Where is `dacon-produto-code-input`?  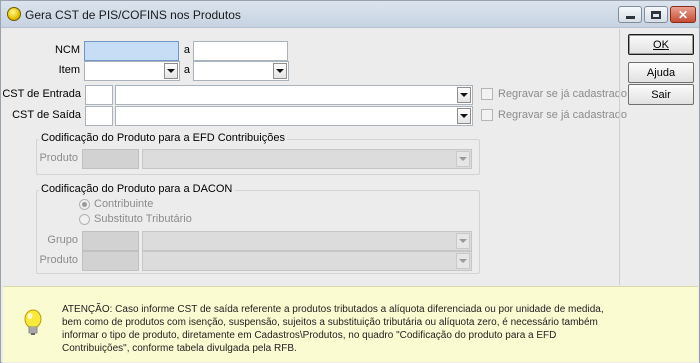 dacon-produto-code-input is located at coordinates (110, 261).